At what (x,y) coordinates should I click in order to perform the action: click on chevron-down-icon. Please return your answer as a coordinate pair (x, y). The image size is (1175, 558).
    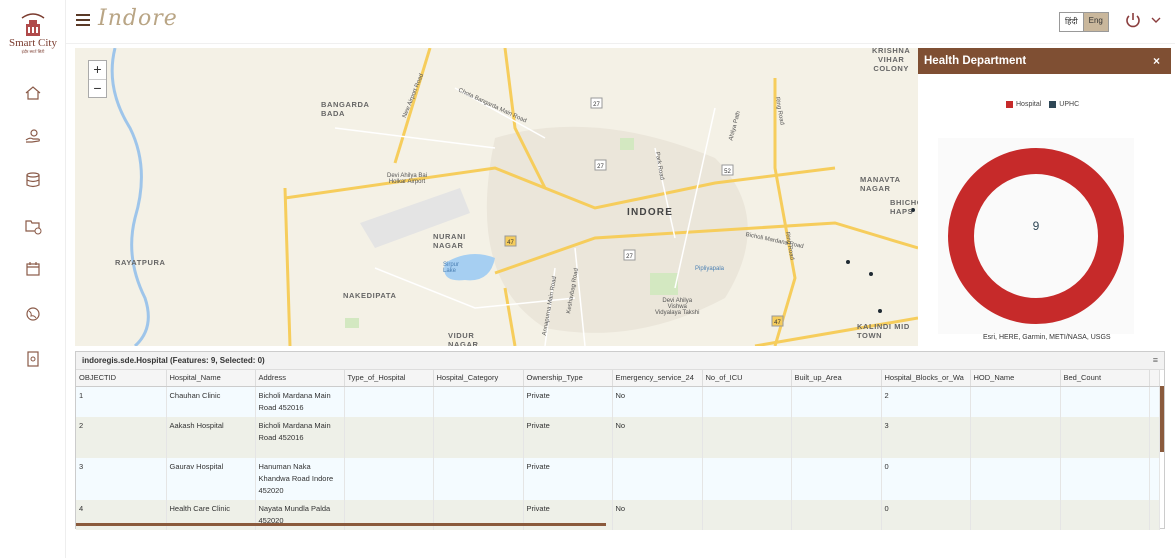
    Looking at the image, I should click on (1156, 20).